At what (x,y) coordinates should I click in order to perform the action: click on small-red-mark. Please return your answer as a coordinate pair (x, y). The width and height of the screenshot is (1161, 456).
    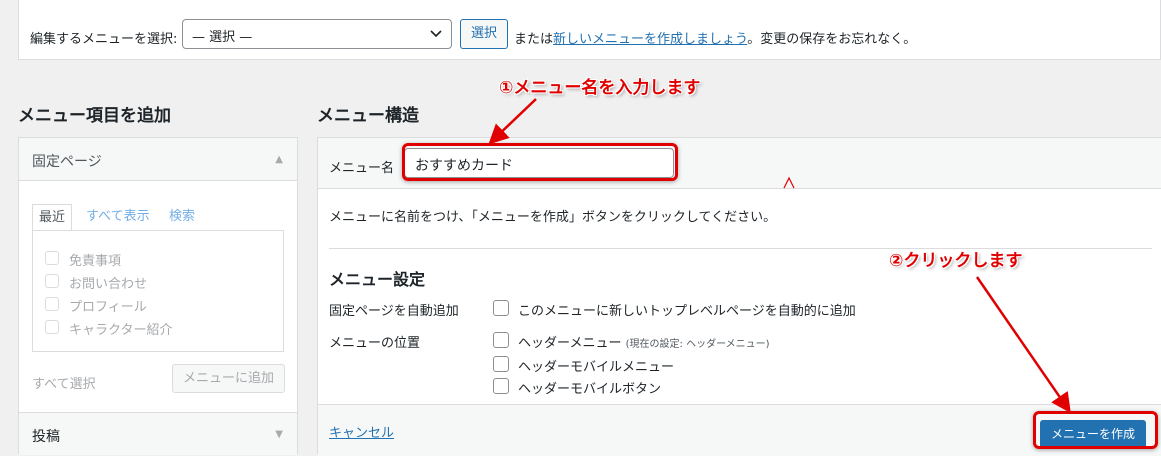
    Looking at the image, I should click on (789, 182).